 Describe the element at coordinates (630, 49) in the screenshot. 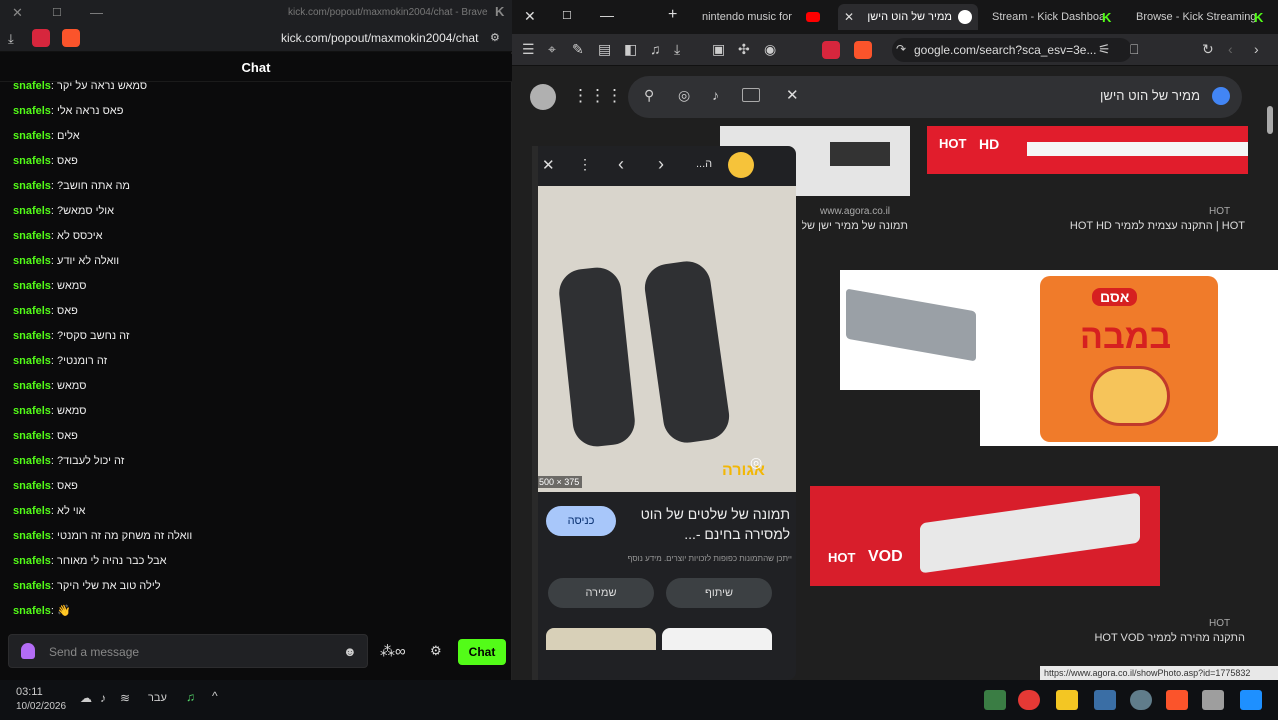

I see `sidebar-icon: ◧` at that location.